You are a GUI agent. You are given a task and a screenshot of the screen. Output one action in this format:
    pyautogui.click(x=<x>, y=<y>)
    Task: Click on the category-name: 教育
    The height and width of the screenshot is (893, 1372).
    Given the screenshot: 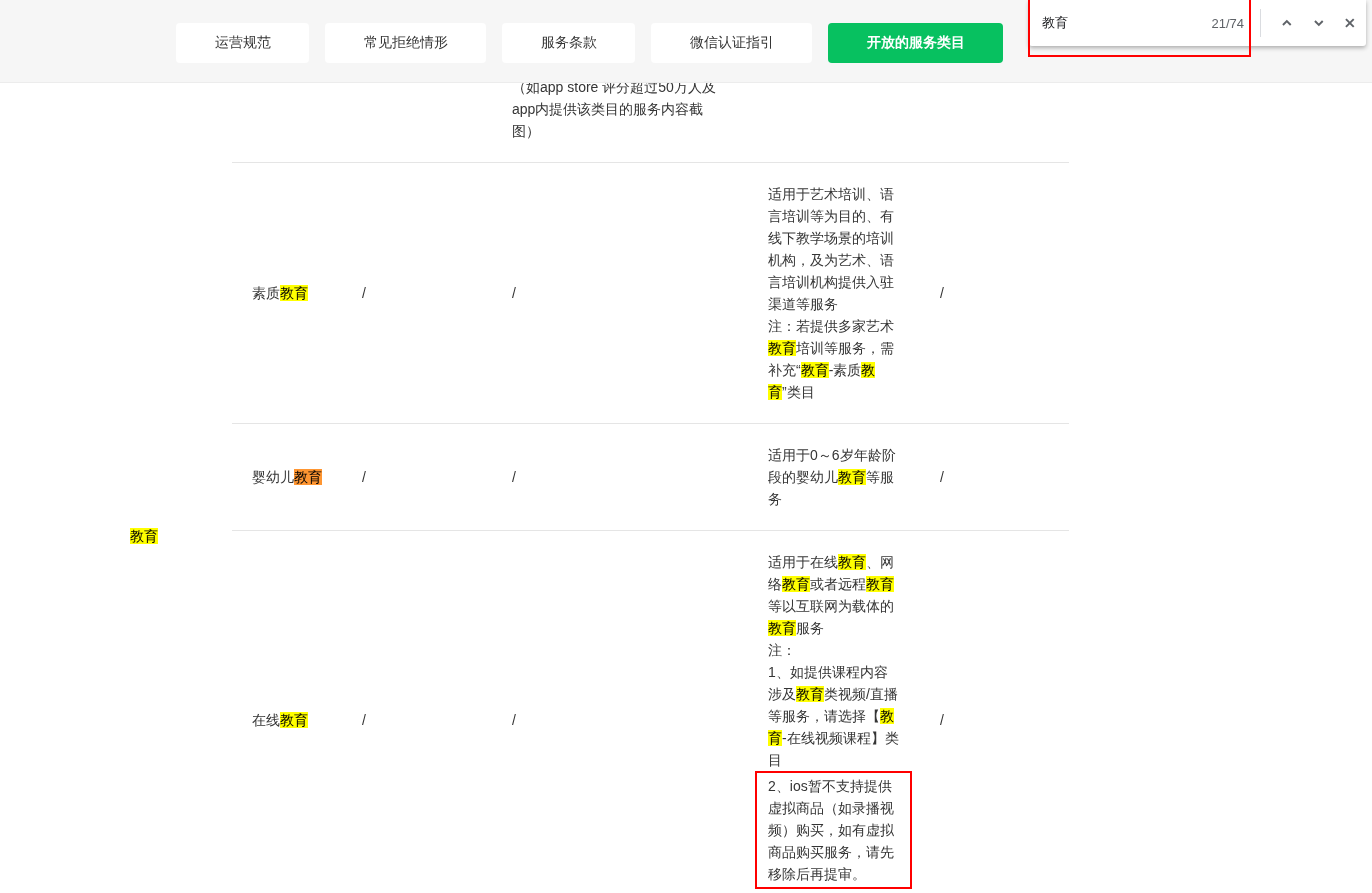 What is the action you would take?
    pyautogui.click(x=144, y=536)
    